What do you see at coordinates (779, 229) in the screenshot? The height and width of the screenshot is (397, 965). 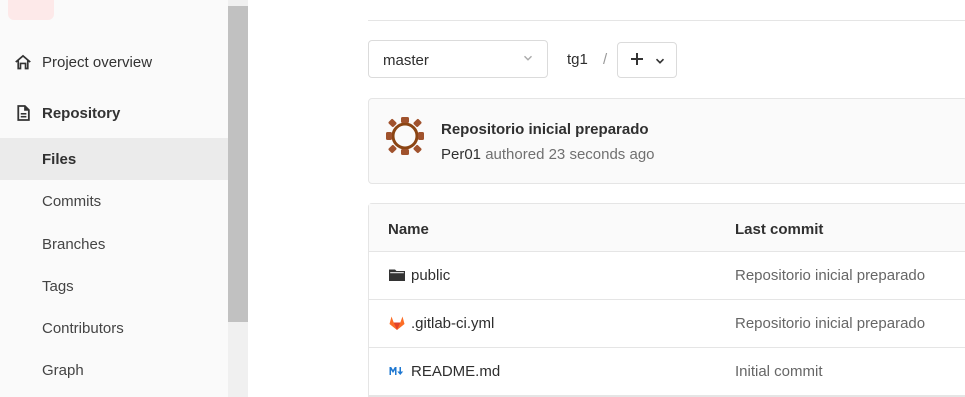 I see `column-header-last-commit: Last commit` at bounding box center [779, 229].